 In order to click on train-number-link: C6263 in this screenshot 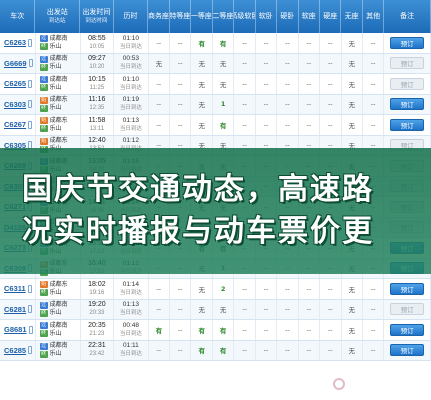, I will do `click(15, 42)`.